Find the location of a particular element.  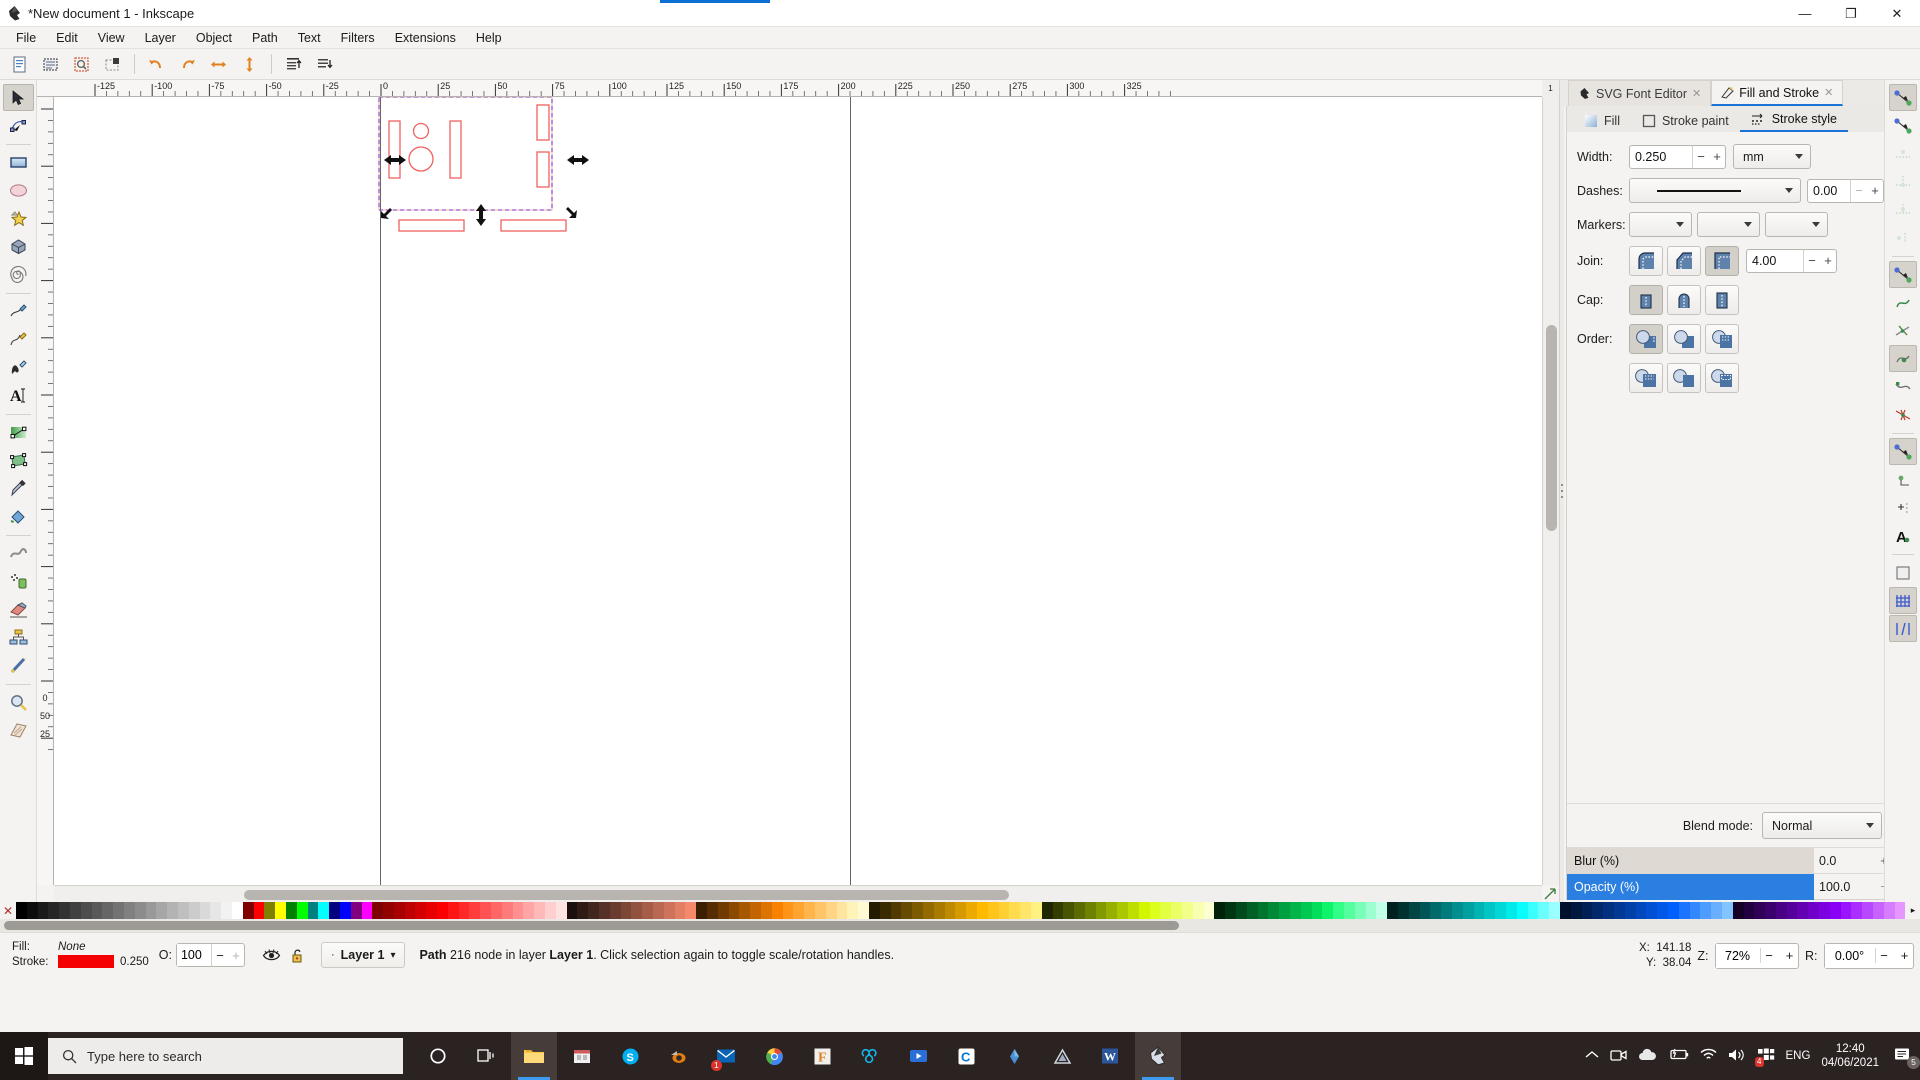

sketchup-icon is located at coordinates (1014, 1056).